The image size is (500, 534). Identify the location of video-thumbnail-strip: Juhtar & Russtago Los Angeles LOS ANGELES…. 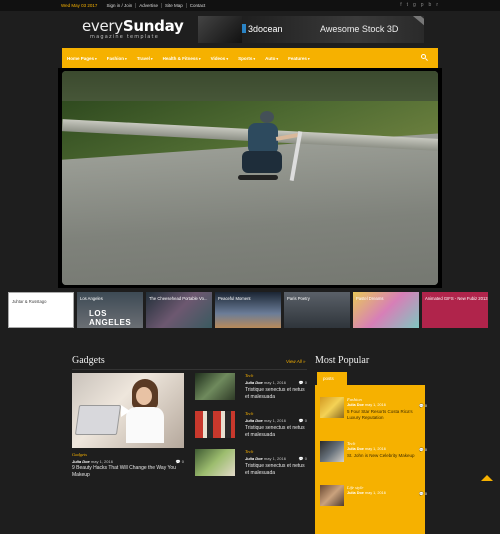
(248, 311).